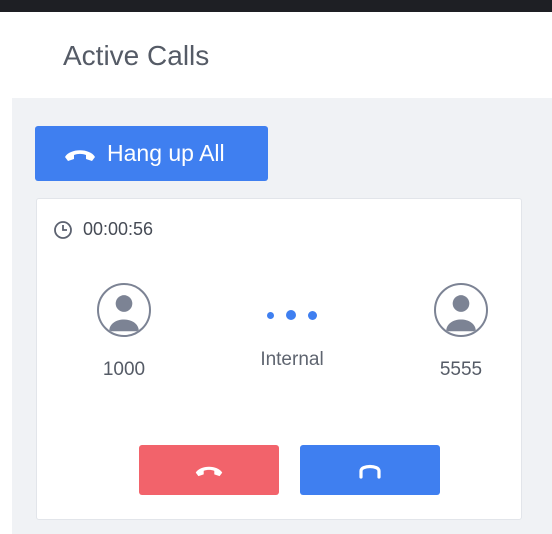 The image size is (552, 534). What do you see at coordinates (166, 153) in the screenshot?
I see `hang-up-all-label: Hang up All` at bounding box center [166, 153].